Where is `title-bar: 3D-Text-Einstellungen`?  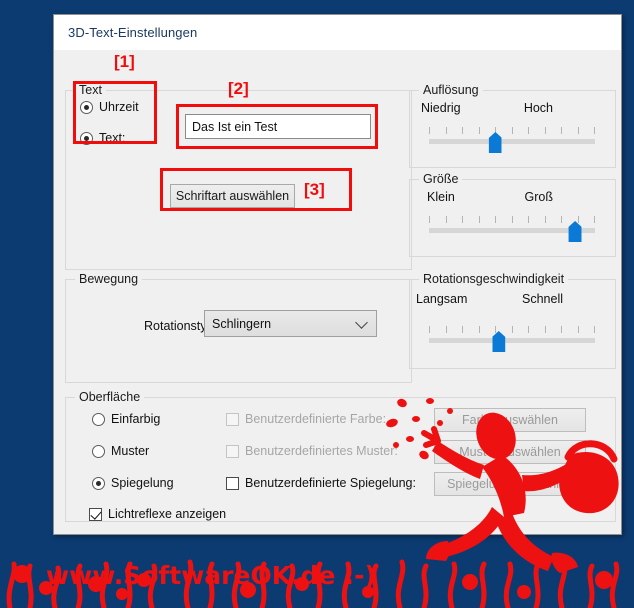
title-bar: 3D-Text-Einstellungen is located at coordinates (337, 33).